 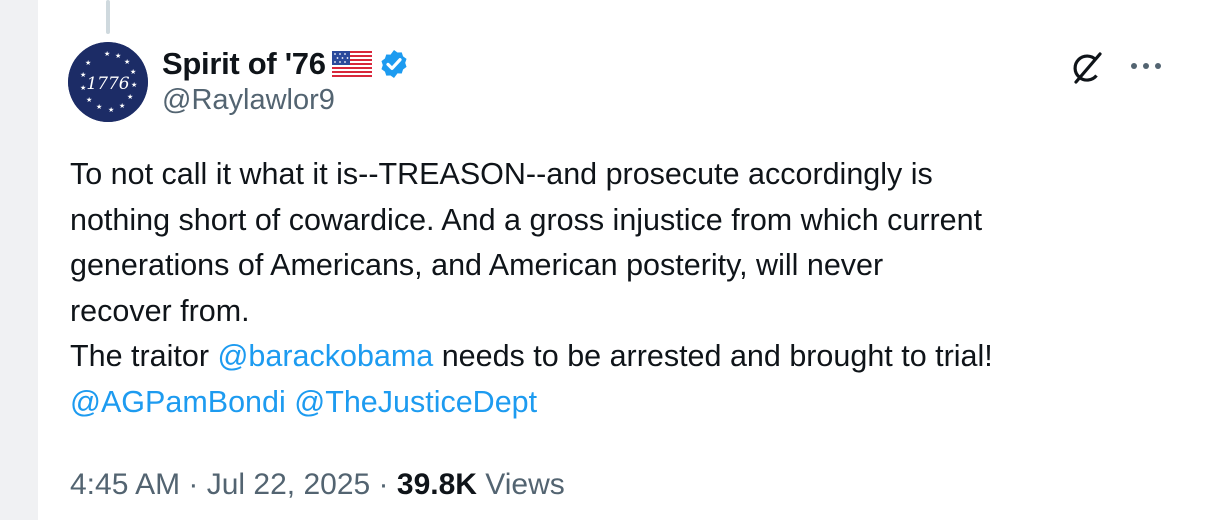 I want to click on mention-link: @TheJusticeDept, so click(x=415, y=402).